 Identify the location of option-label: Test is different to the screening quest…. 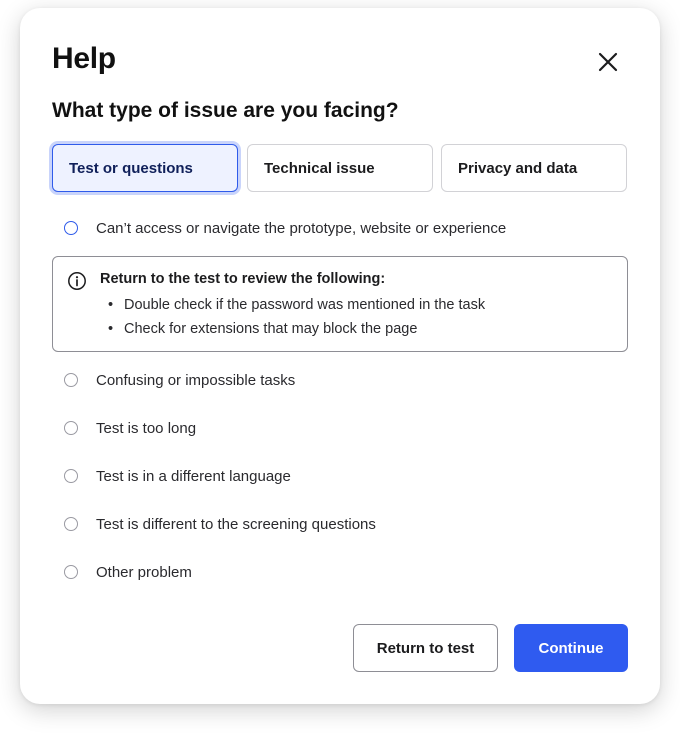
(236, 524).